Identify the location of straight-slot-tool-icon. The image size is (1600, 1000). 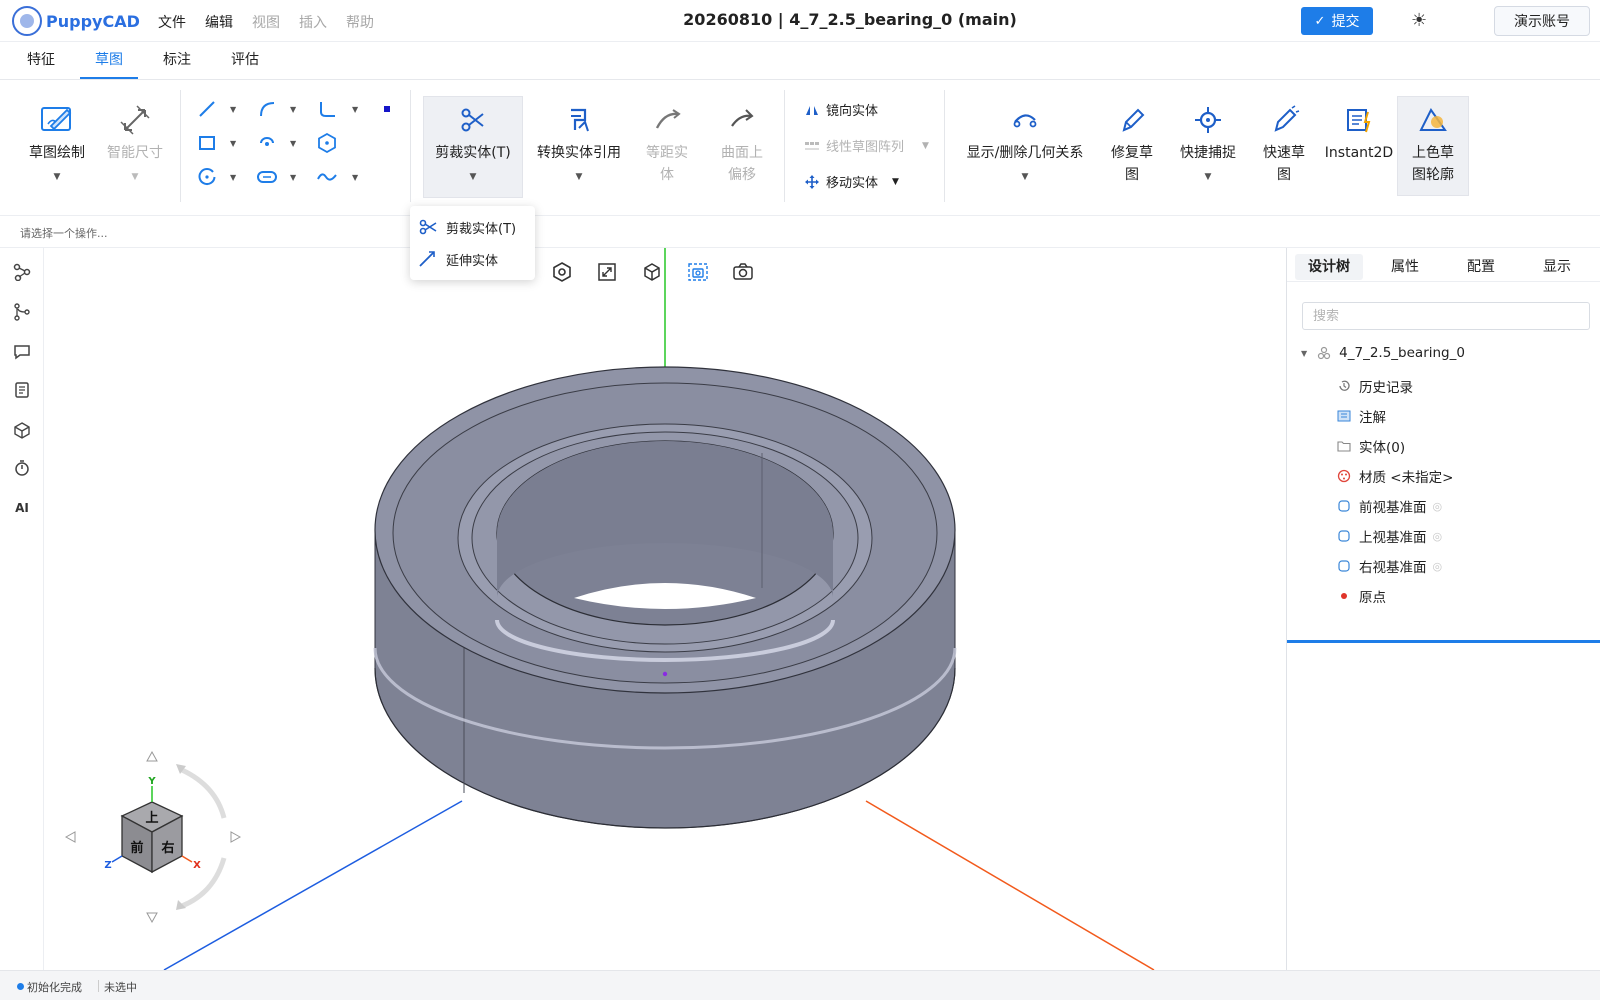
(267, 177).